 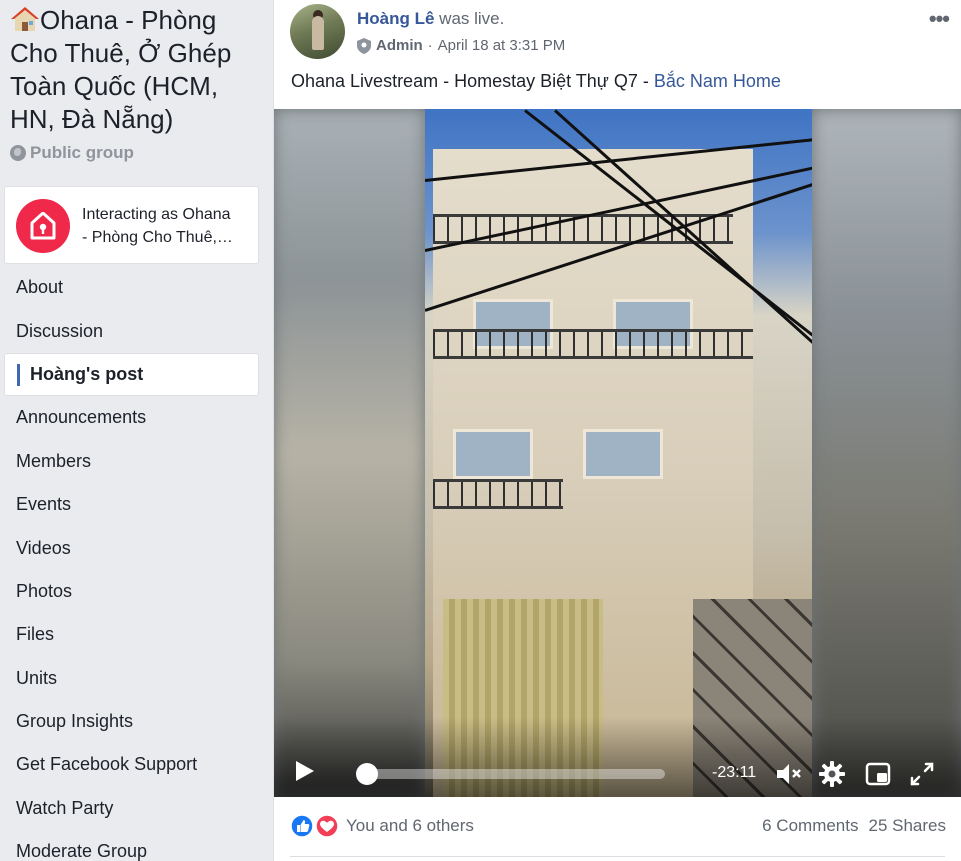 I want to click on author-avatar, so click(x=317, y=31).